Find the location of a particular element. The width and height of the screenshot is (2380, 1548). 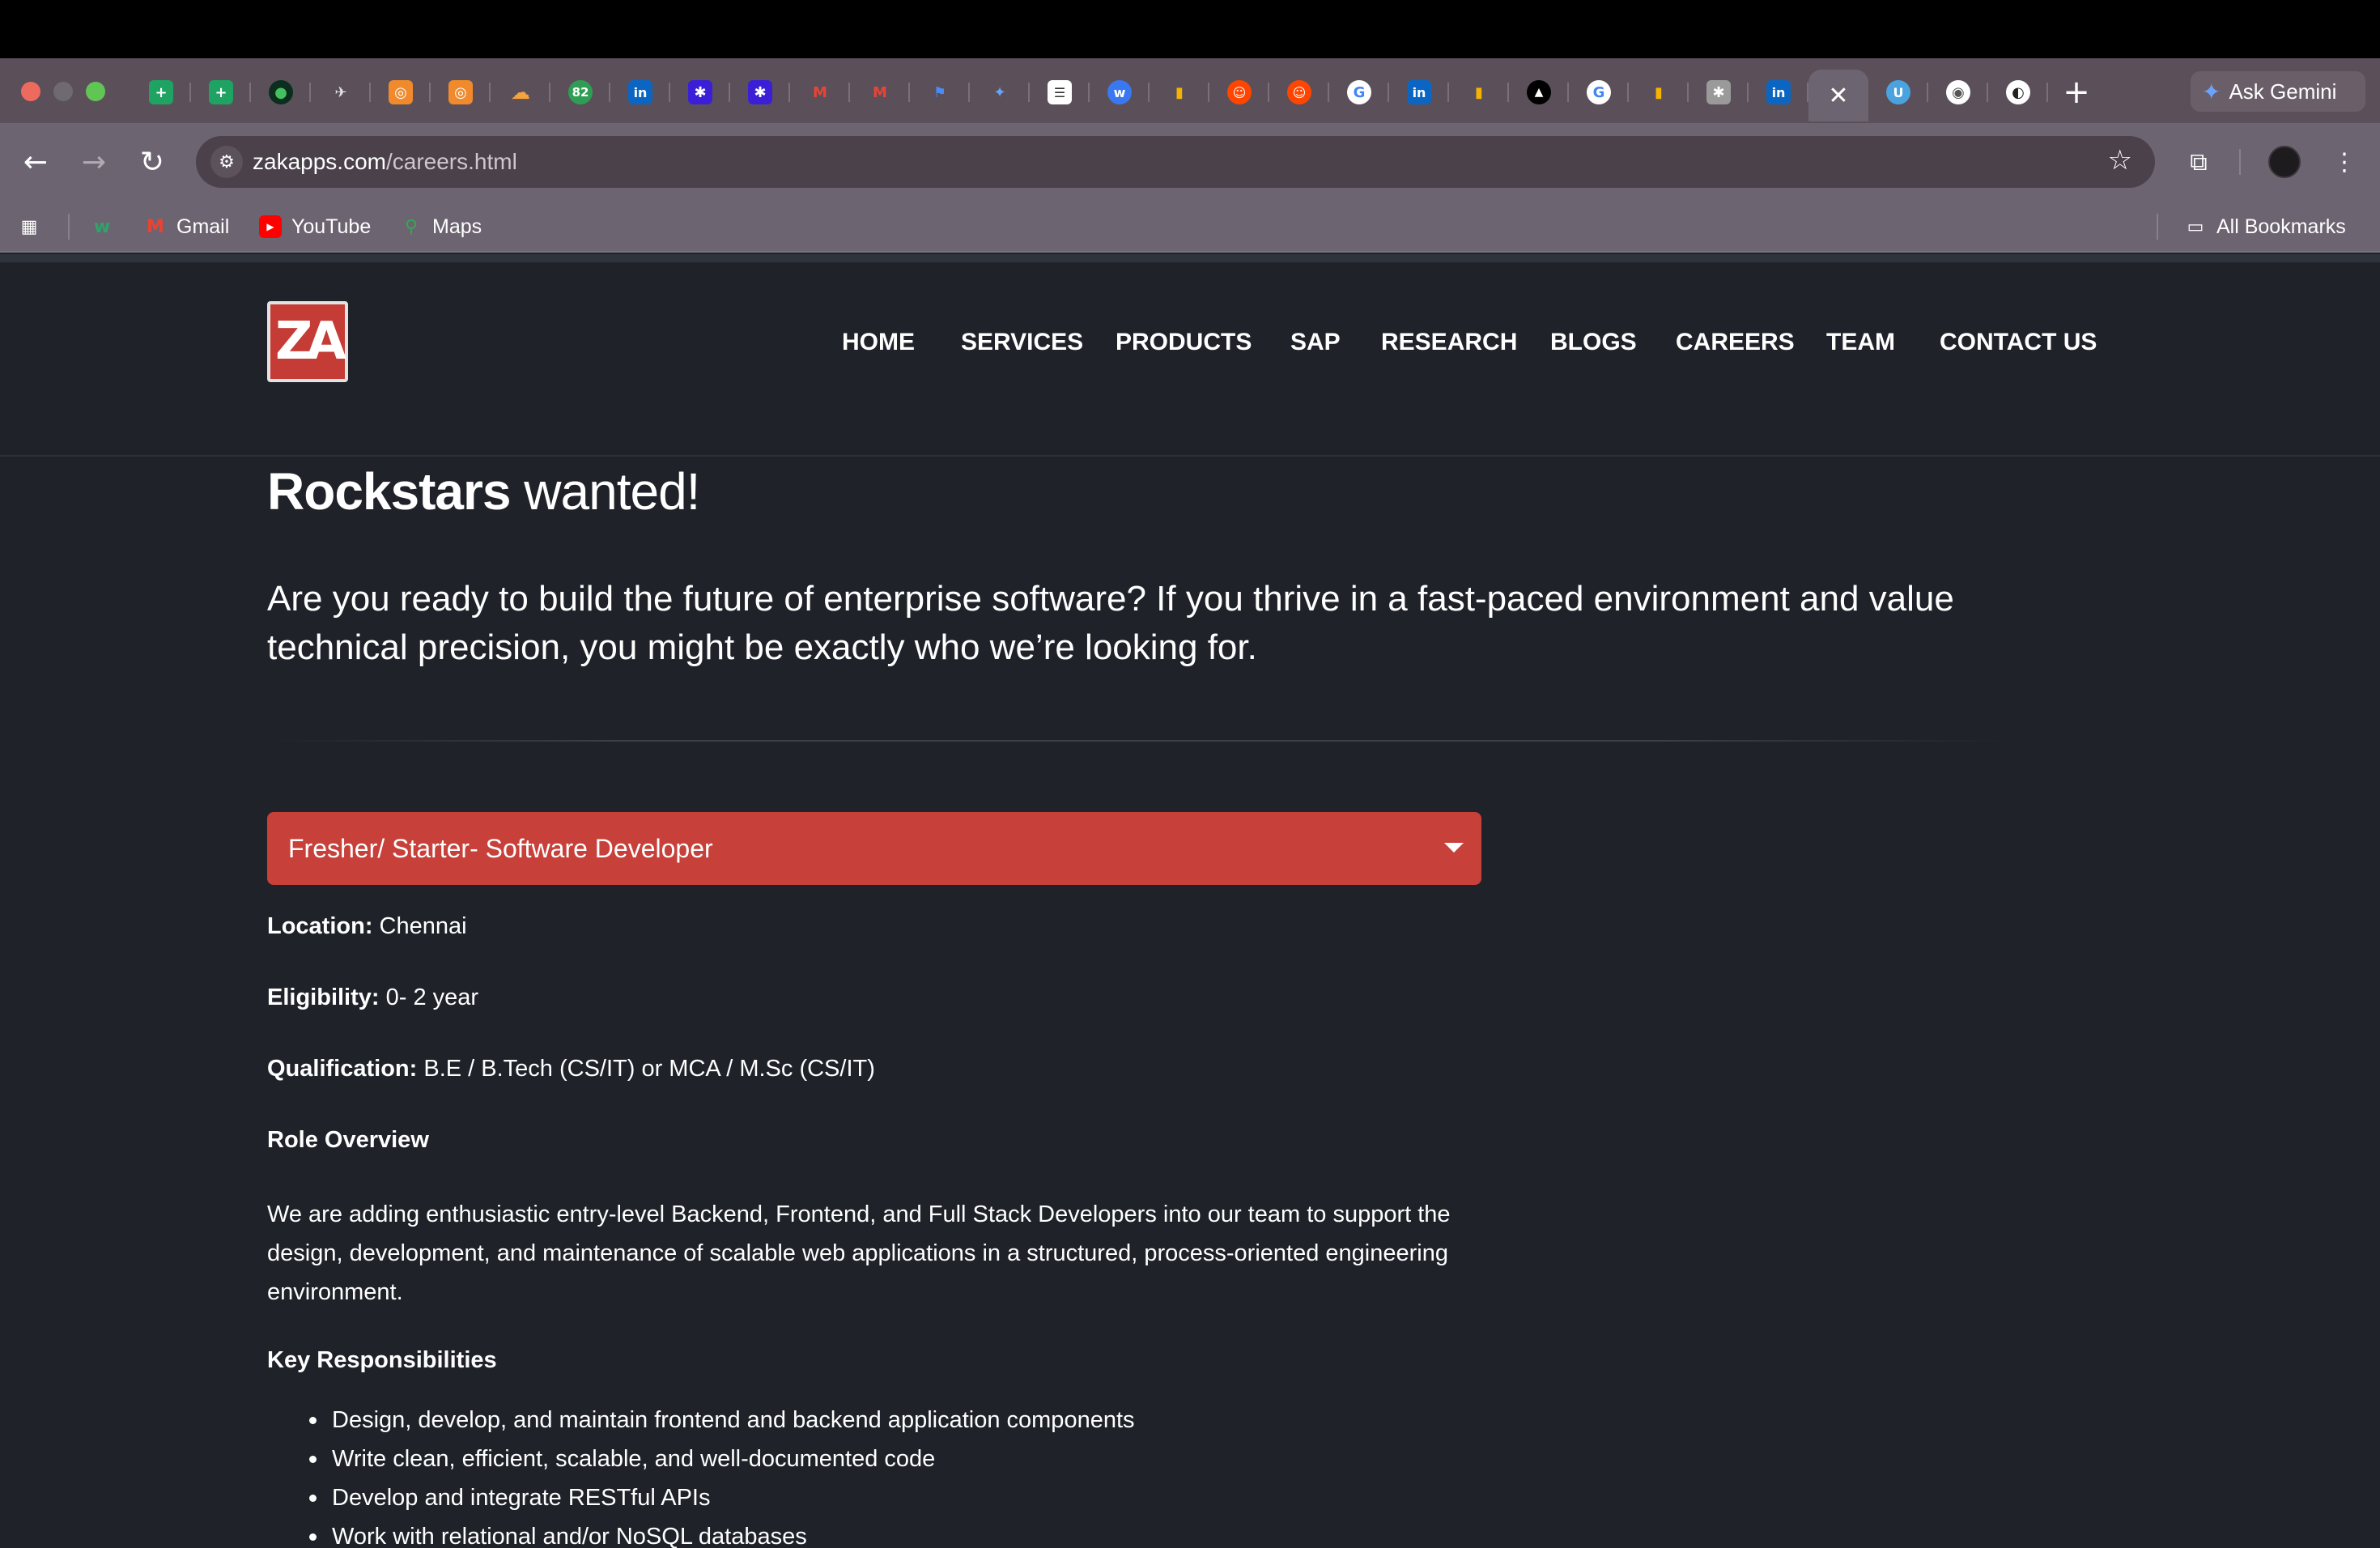

bookmark-w: w is located at coordinates (102, 227).